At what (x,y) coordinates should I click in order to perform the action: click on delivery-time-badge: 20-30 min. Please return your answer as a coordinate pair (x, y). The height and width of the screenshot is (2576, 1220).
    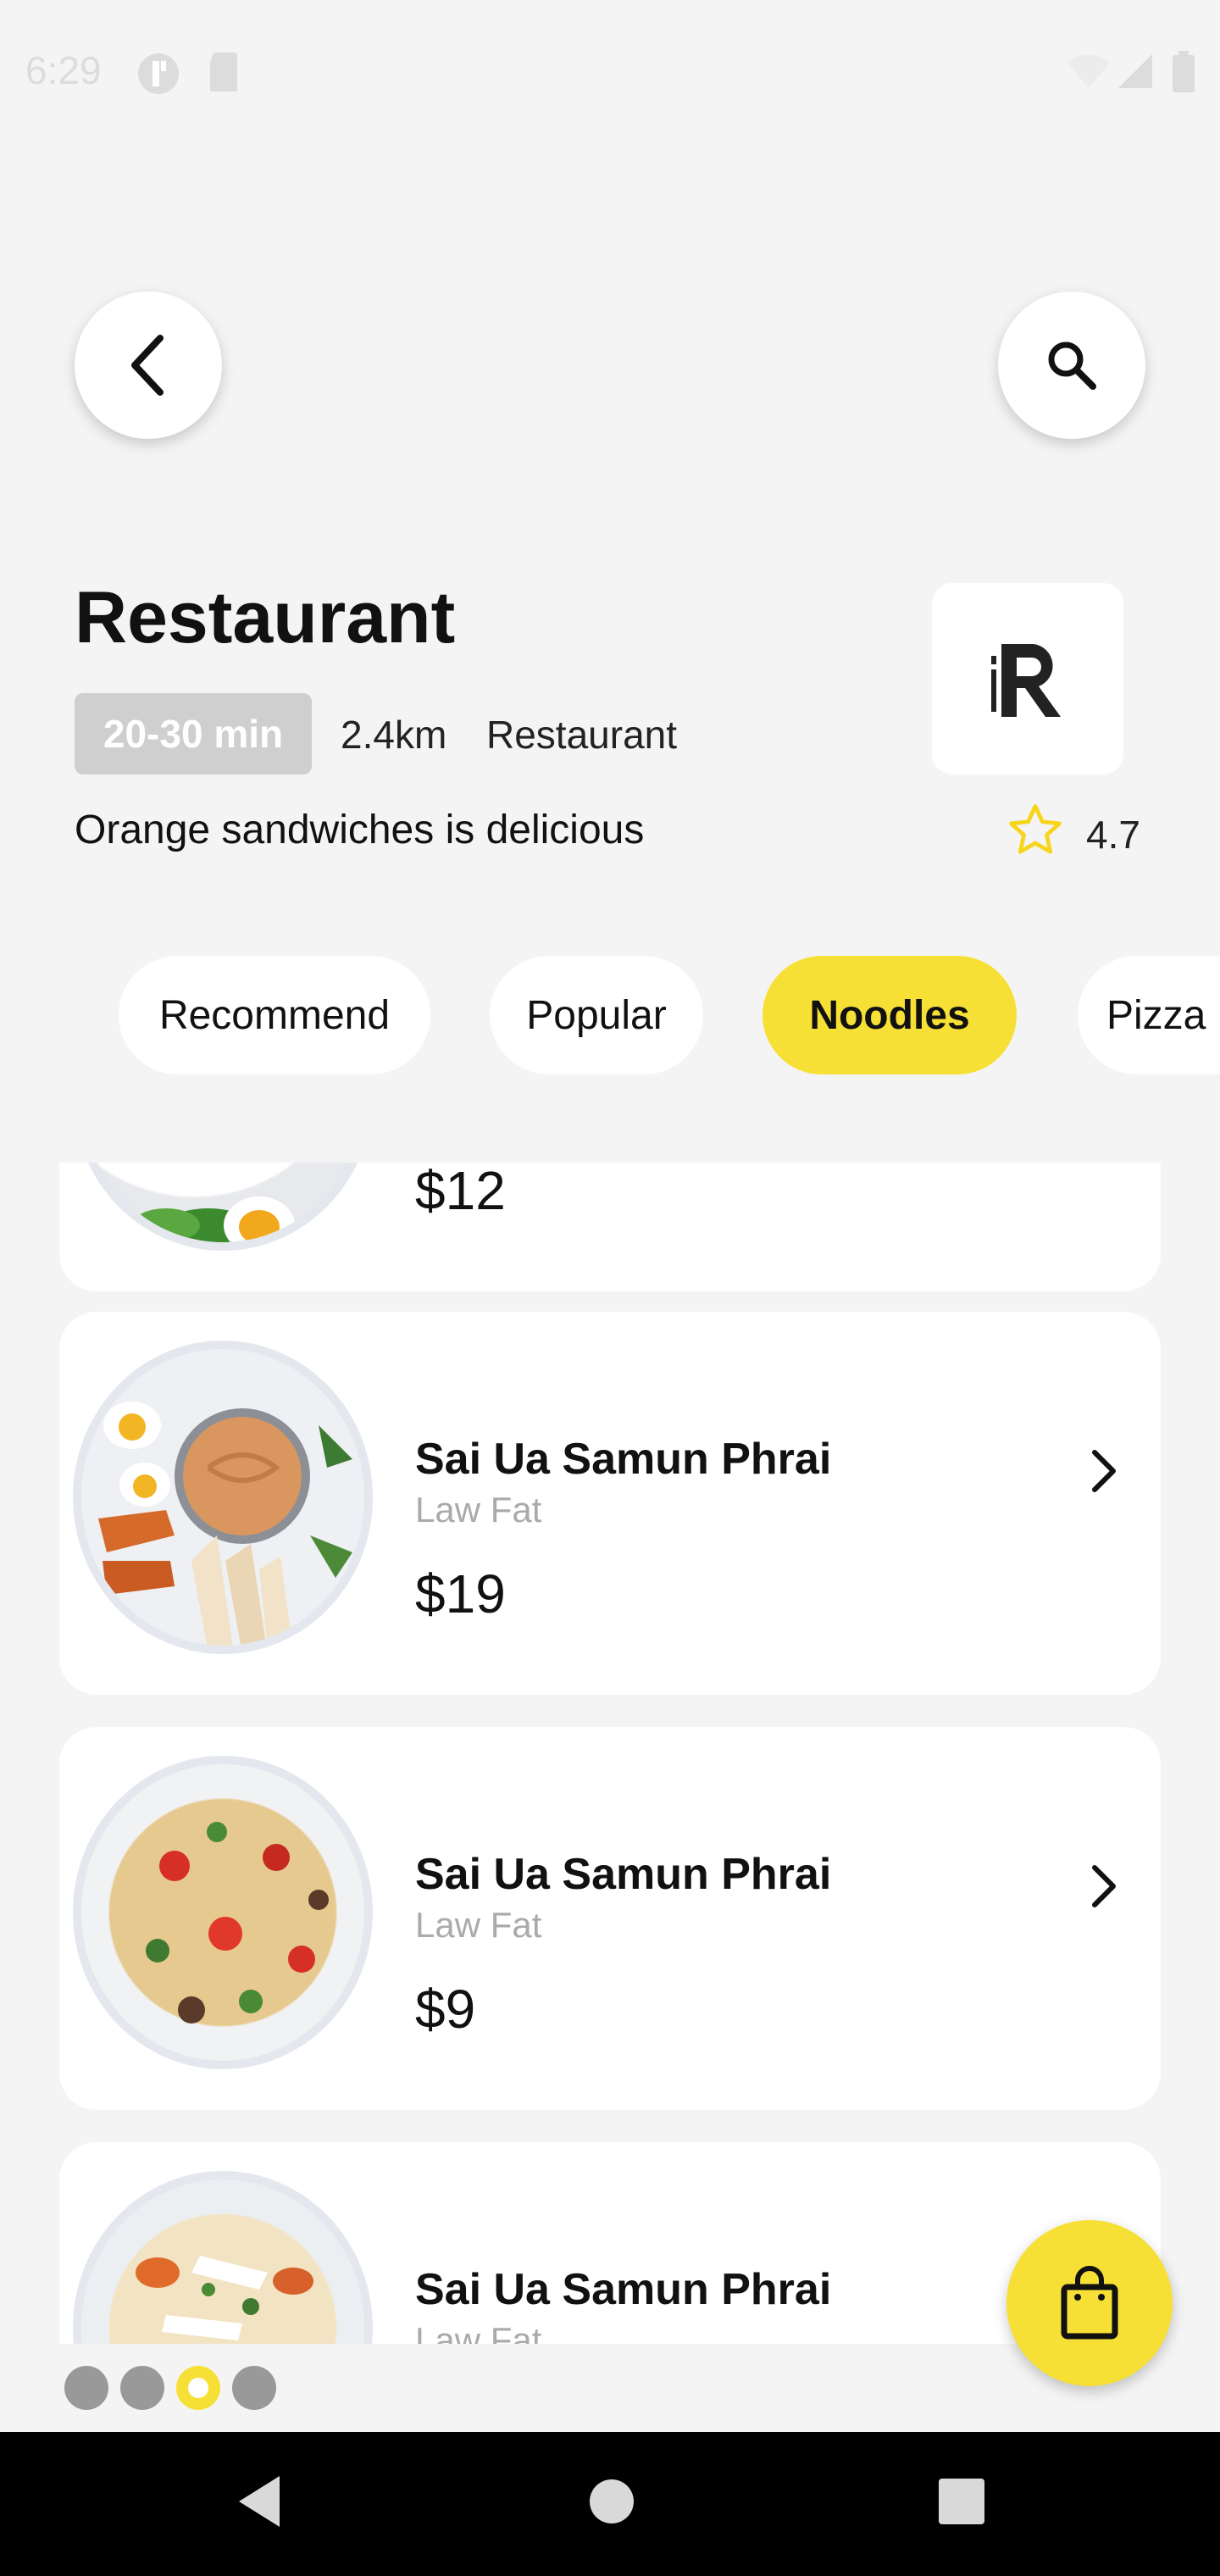
    Looking at the image, I should click on (193, 733).